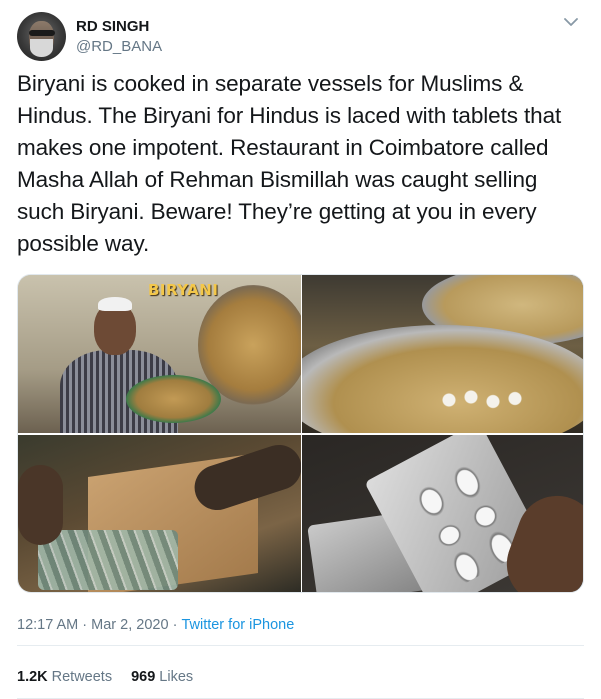 The width and height of the screenshot is (601, 699). I want to click on tweet-header: RD SINGH @RD_BANA, so click(300, 36).